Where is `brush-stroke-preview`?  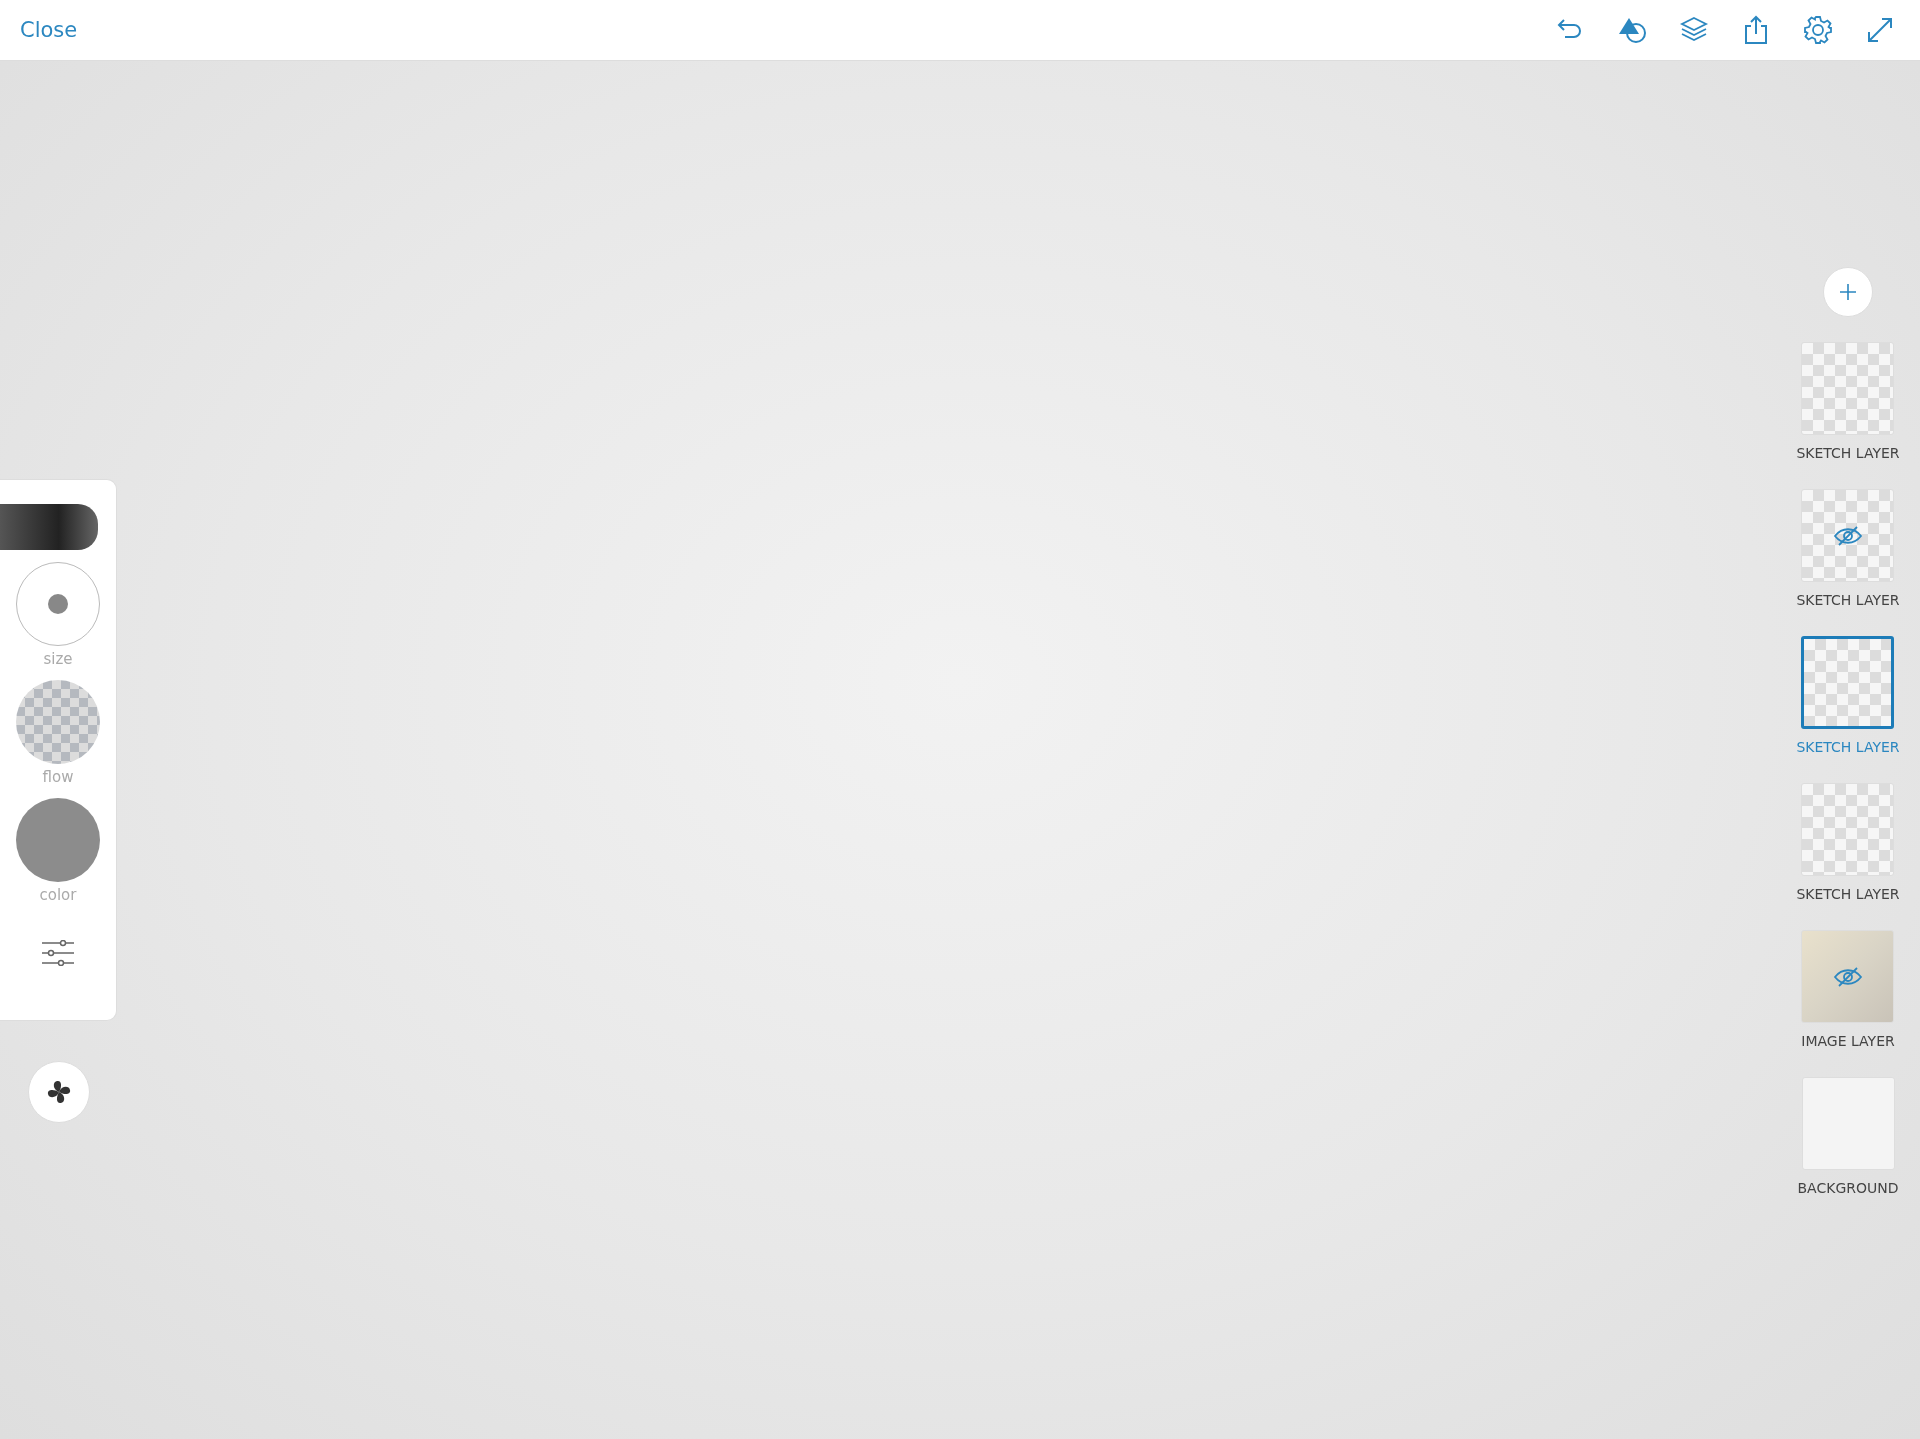
brush-stroke-preview is located at coordinates (49, 527).